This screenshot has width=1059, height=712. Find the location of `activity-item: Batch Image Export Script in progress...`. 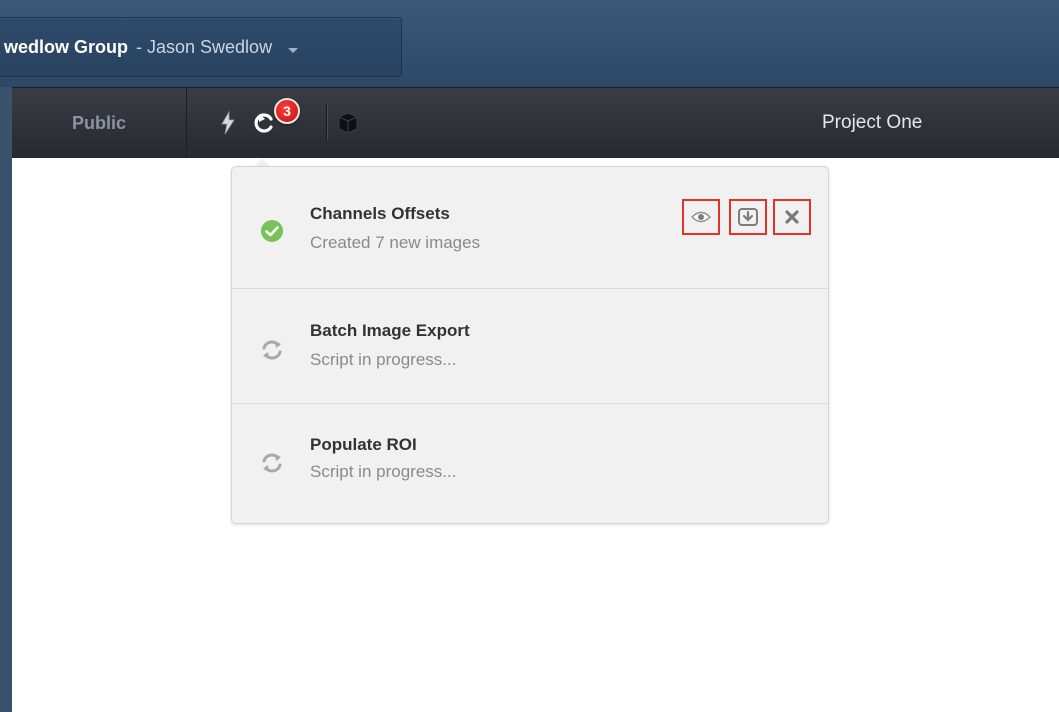

activity-item: Batch Image Export Script in progress... is located at coordinates (530, 346).